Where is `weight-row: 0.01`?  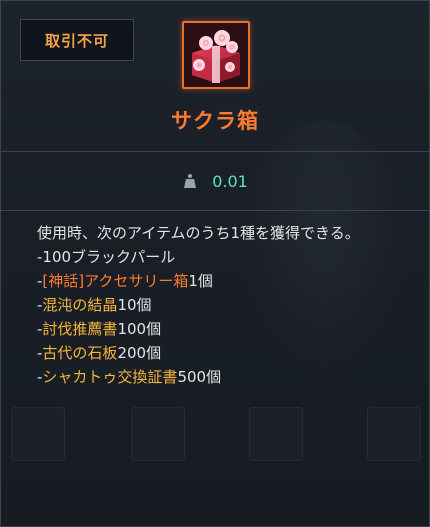 weight-row: 0.01 is located at coordinates (215, 181).